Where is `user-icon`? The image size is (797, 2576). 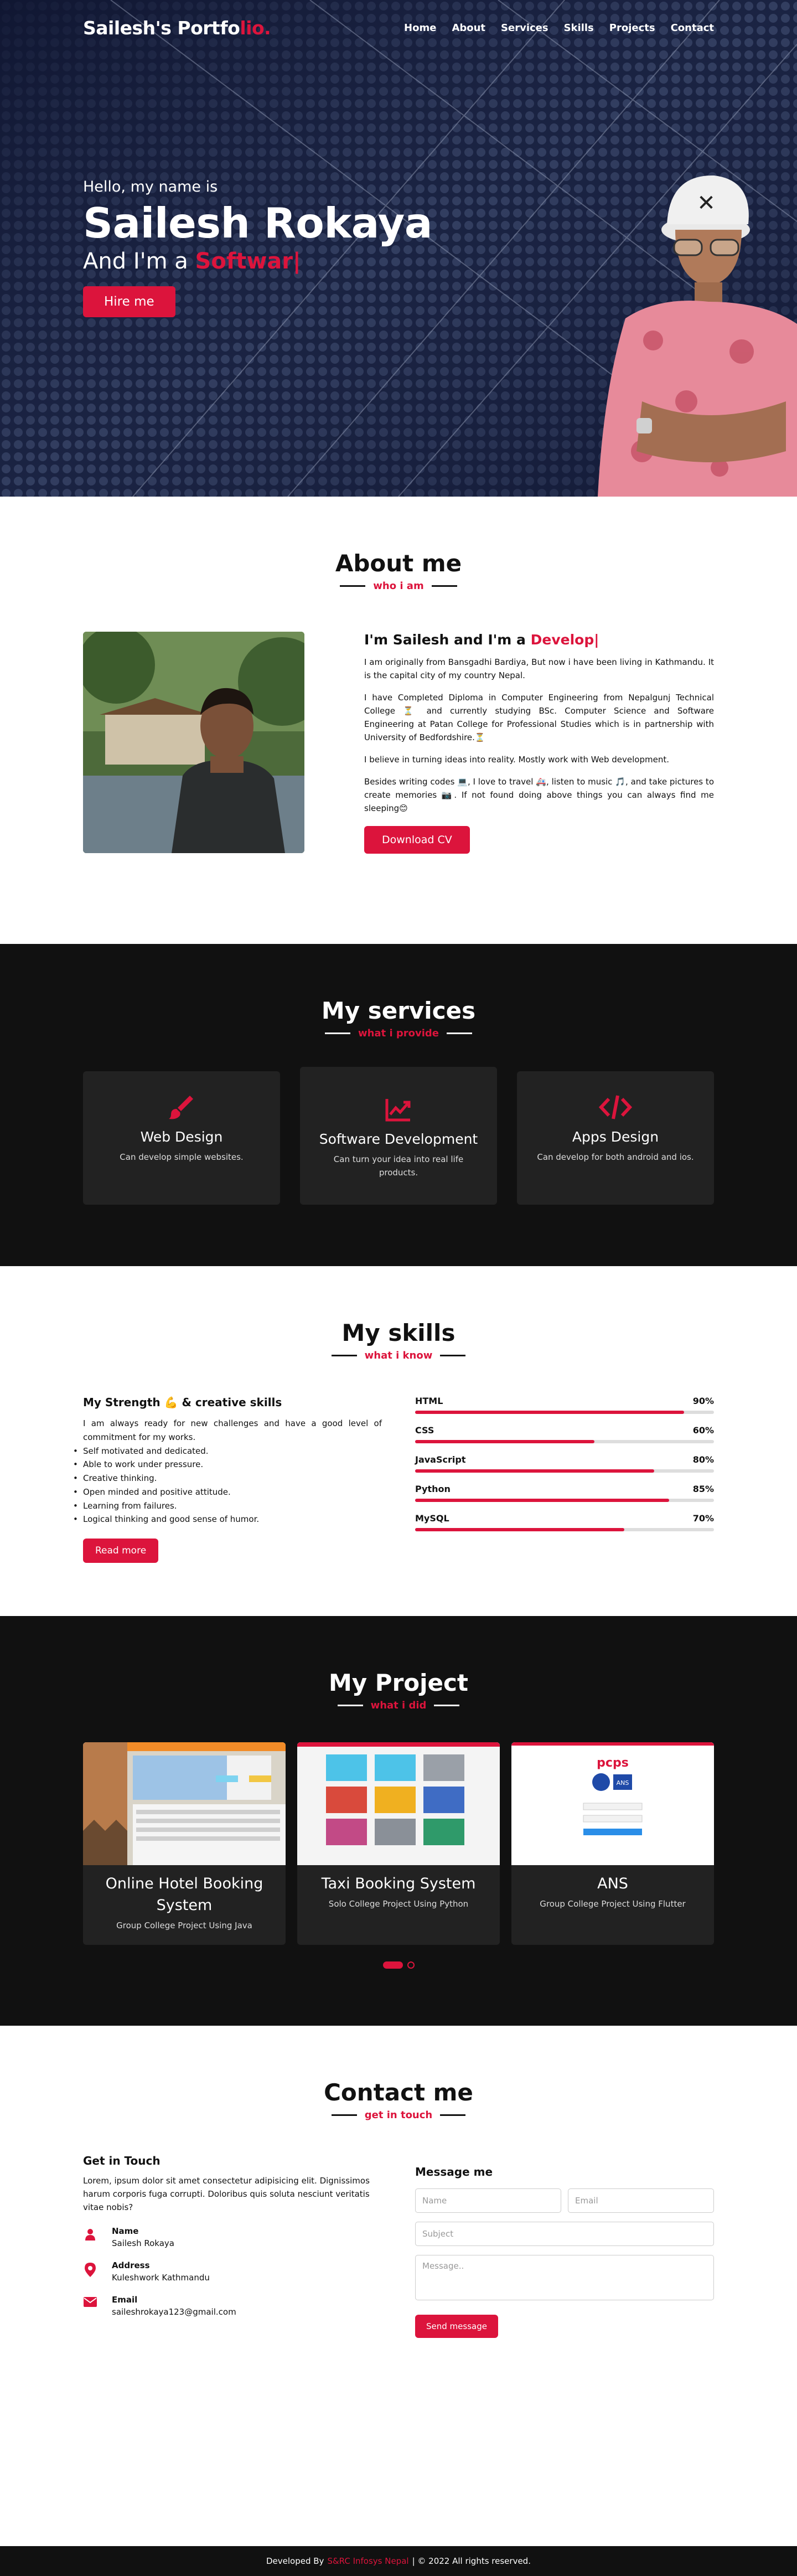
user-icon is located at coordinates (90, 2235).